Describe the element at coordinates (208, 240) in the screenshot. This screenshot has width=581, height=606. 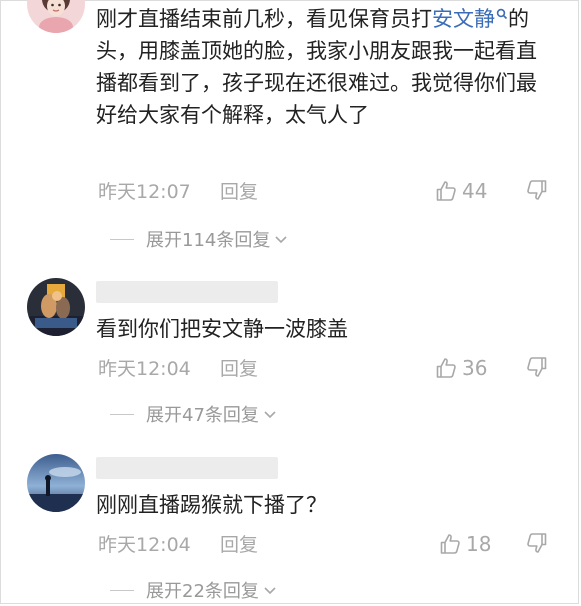
I see `expand-replies-label: 展开114条回复` at that location.